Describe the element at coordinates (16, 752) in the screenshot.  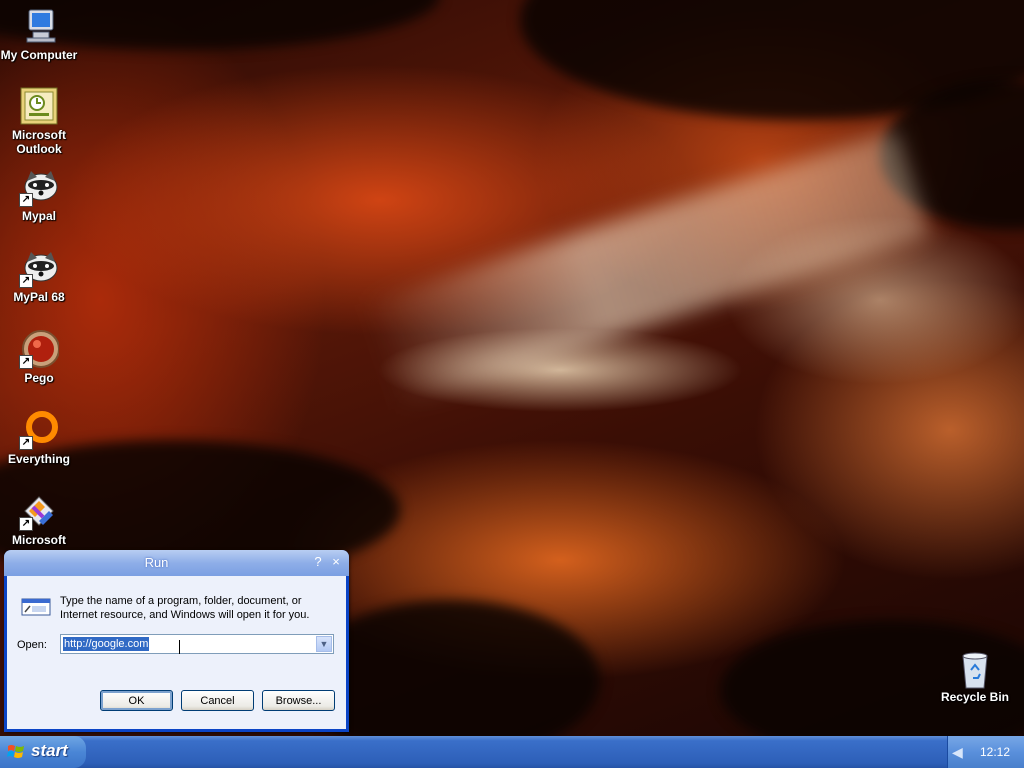
I see `windows-logo-icon` at that location.